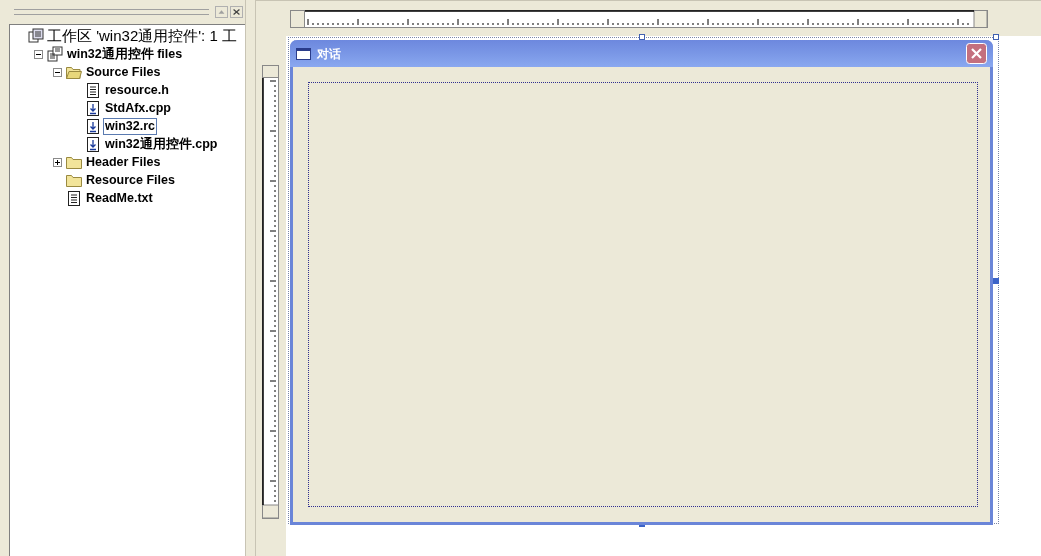 This screenshot has width=1041, height=556. Describe the element at coordinates (329, 54) in the screenshot. I see `dialog-title: 对话` at that location.